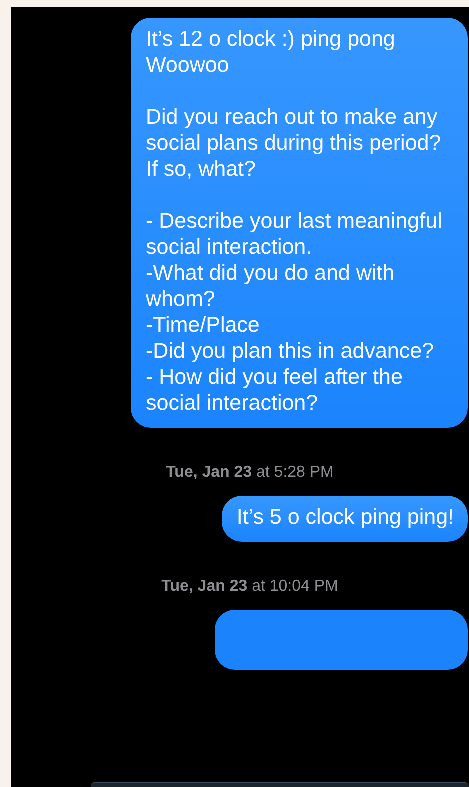 This screenshot has height=787, width=469. I want to click on timestamp: Tue, Jan 23 at 10:04 PM, so click(250, 587).